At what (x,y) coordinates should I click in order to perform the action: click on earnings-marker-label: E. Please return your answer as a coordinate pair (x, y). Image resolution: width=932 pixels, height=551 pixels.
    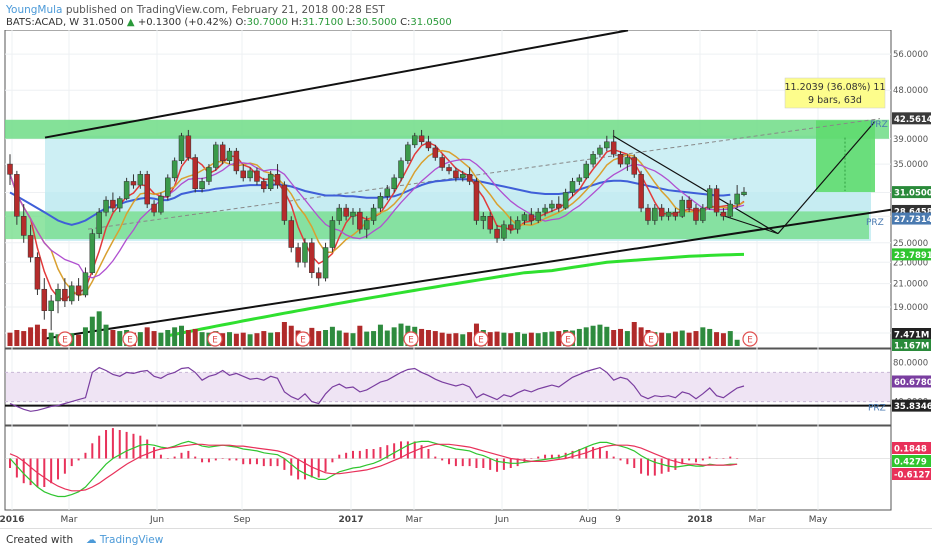
    Looking at the image, I should click on (568, 341).